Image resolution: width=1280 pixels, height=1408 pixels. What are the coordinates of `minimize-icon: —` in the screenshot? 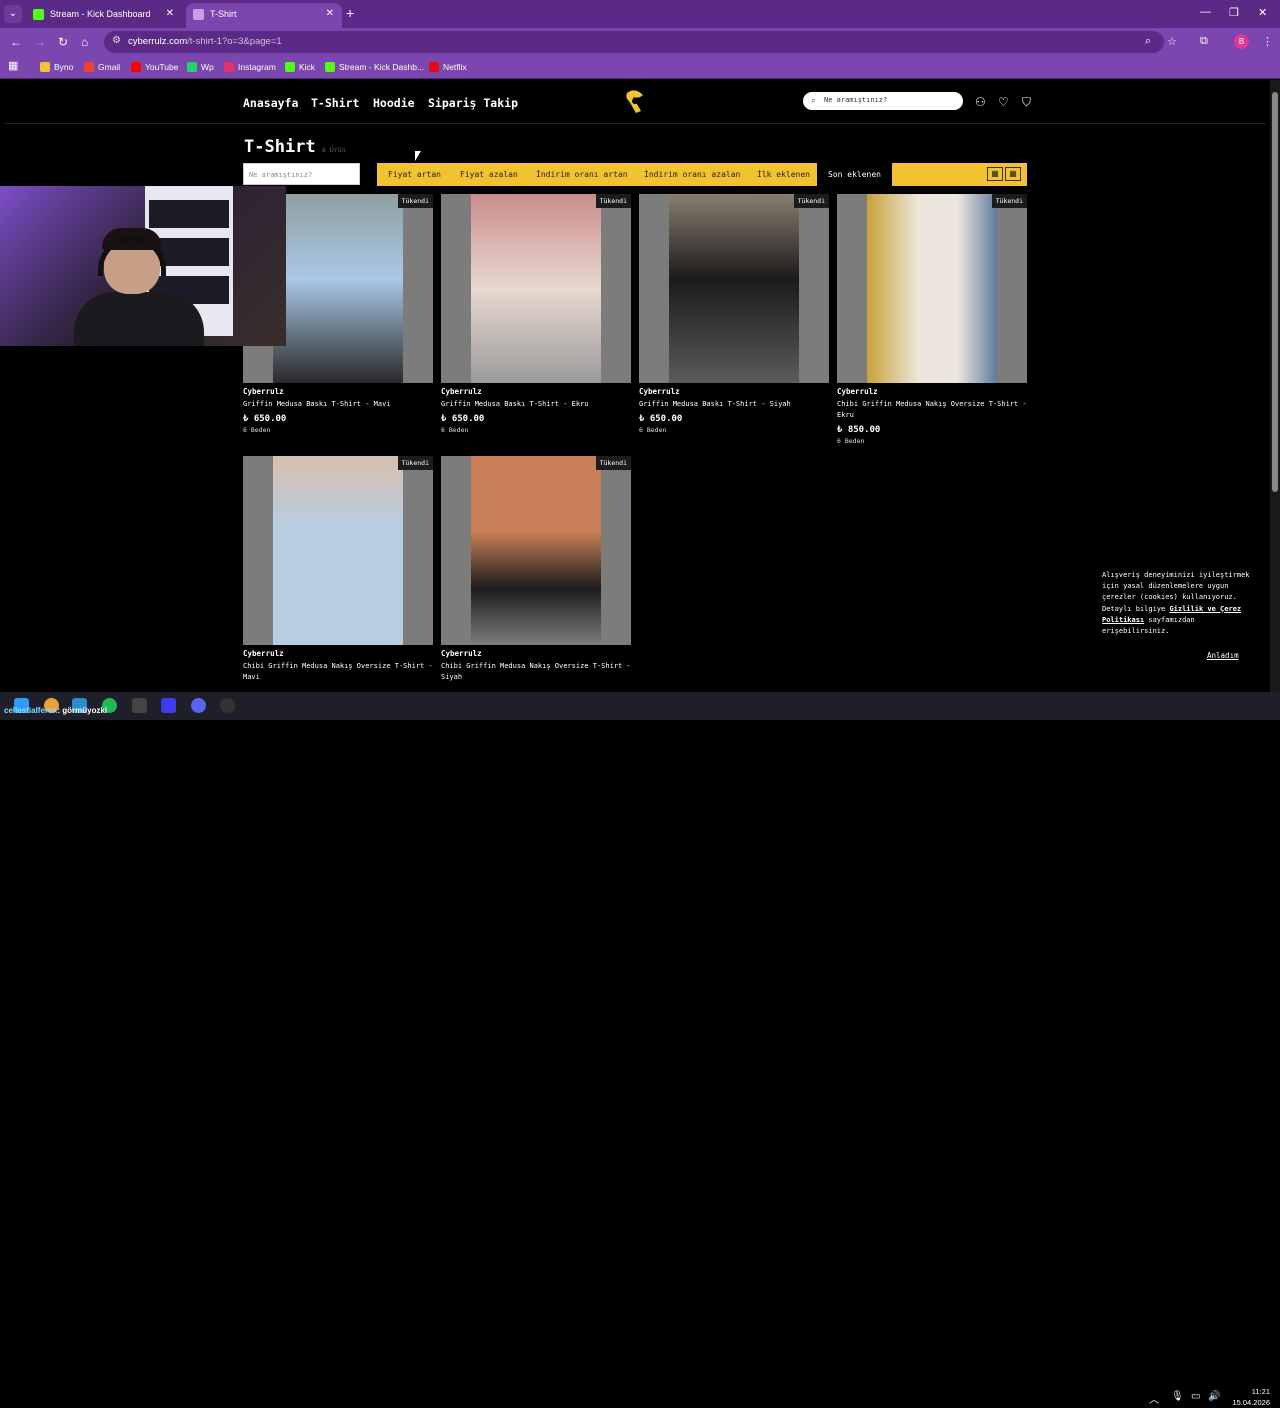 It's located at (1205, 12).